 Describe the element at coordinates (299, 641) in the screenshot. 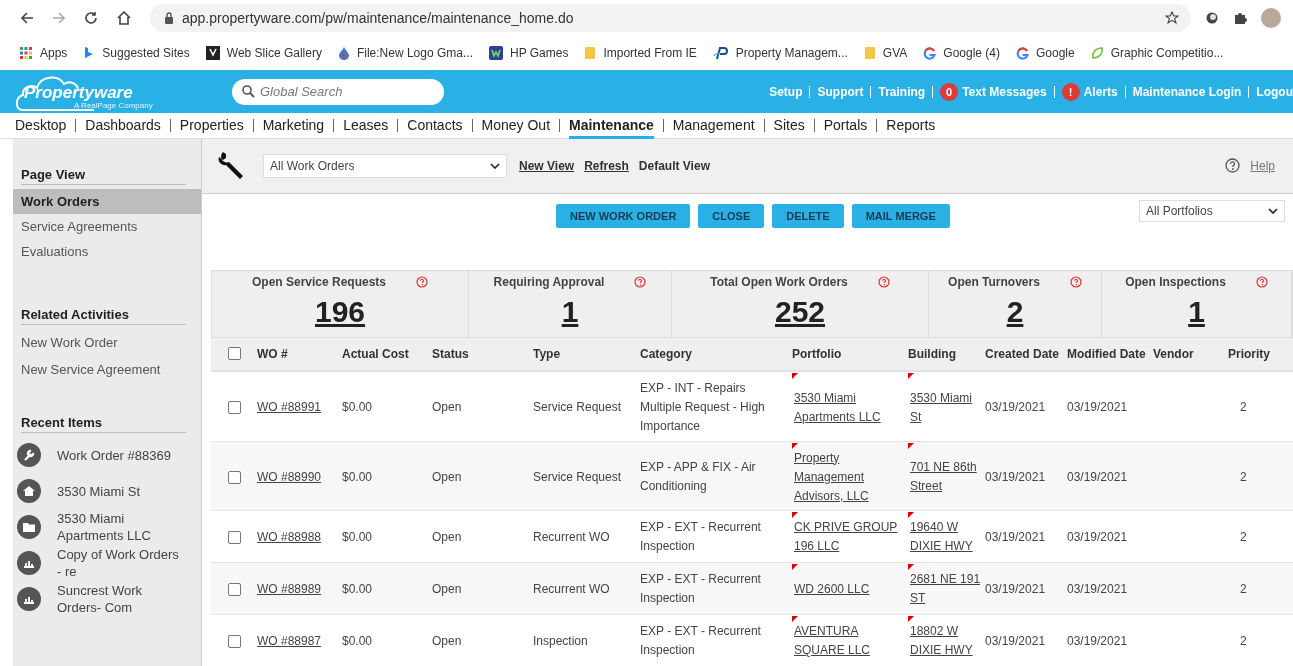

I see `work-order-link: WO #88987` at that location.